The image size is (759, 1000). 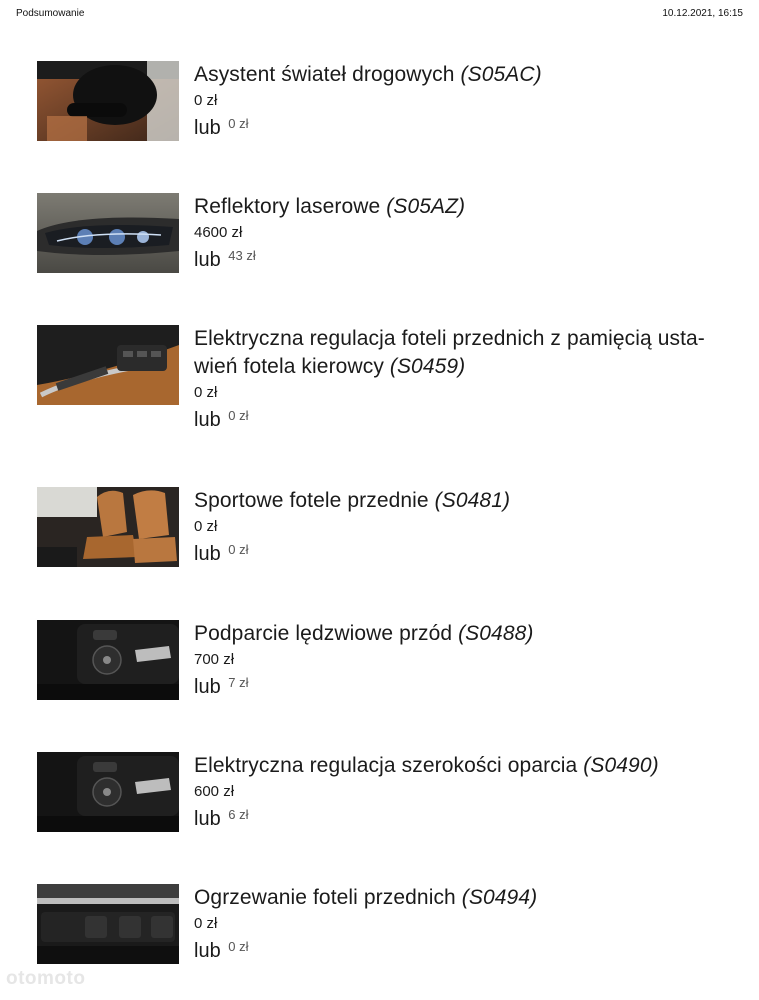 I want to click on door-panel-memory-buttons-photo, so click(x=108, y=365).